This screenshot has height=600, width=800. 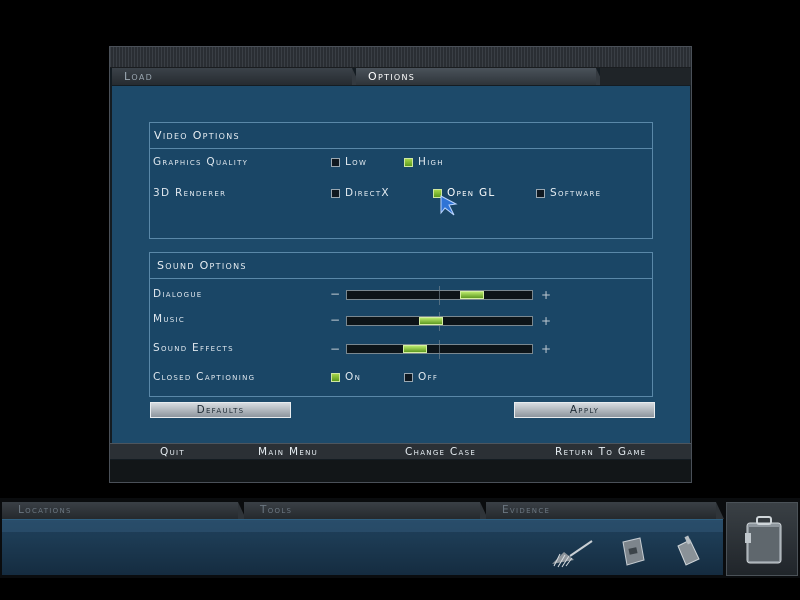 I want to click on return-to-game-button: Return To Game, so click(x=600, y=452).